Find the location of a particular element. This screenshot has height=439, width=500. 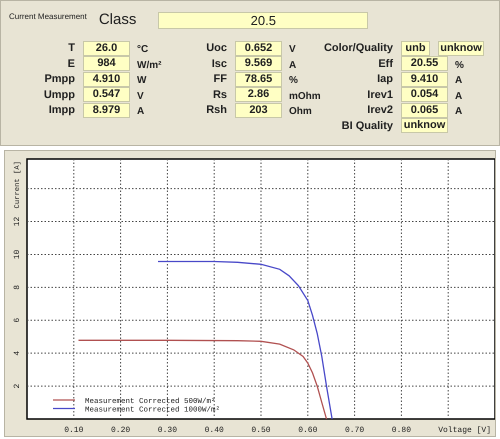

field-label: Pmpp is located at coordinates (59, 79).